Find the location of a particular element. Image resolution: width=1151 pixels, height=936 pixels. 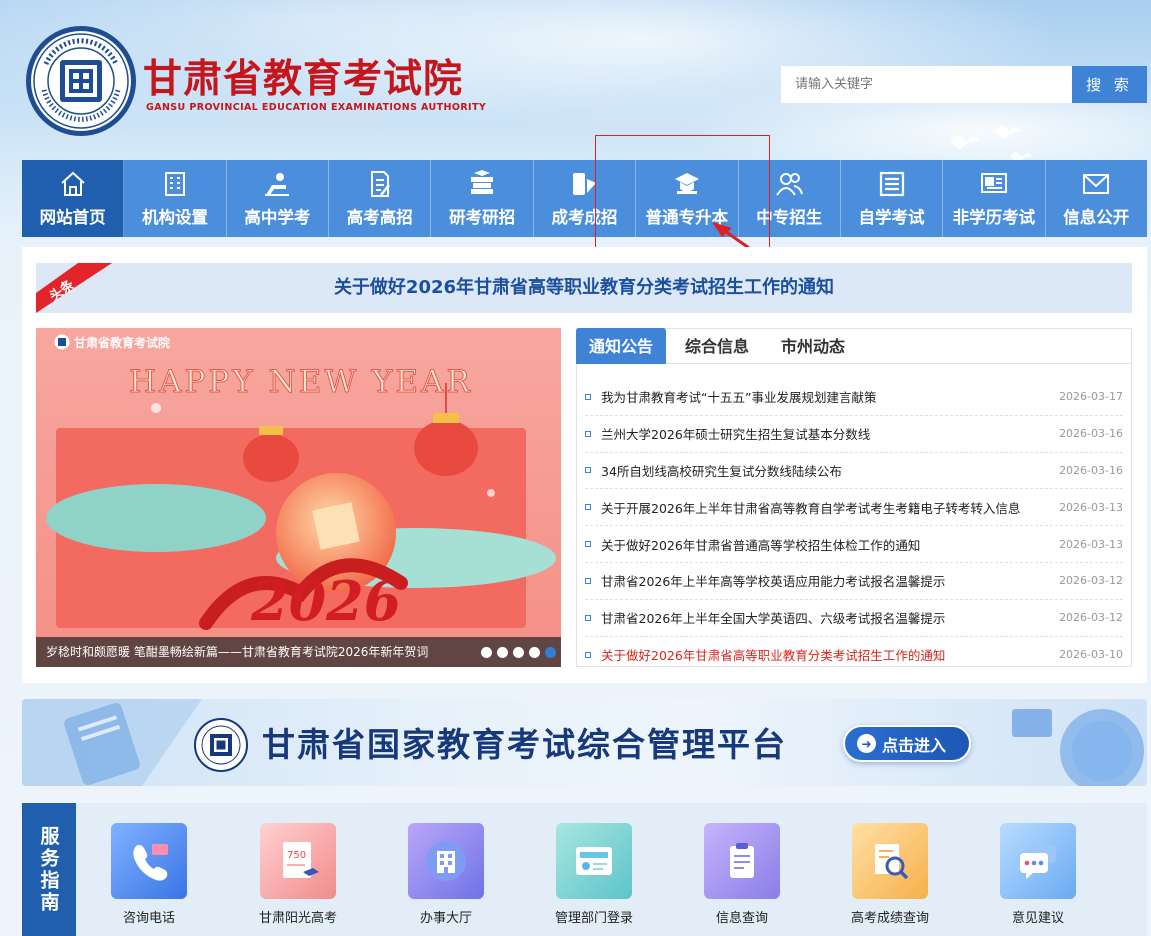

service-label: 意见建议 is located at coordinates (1037, 918).